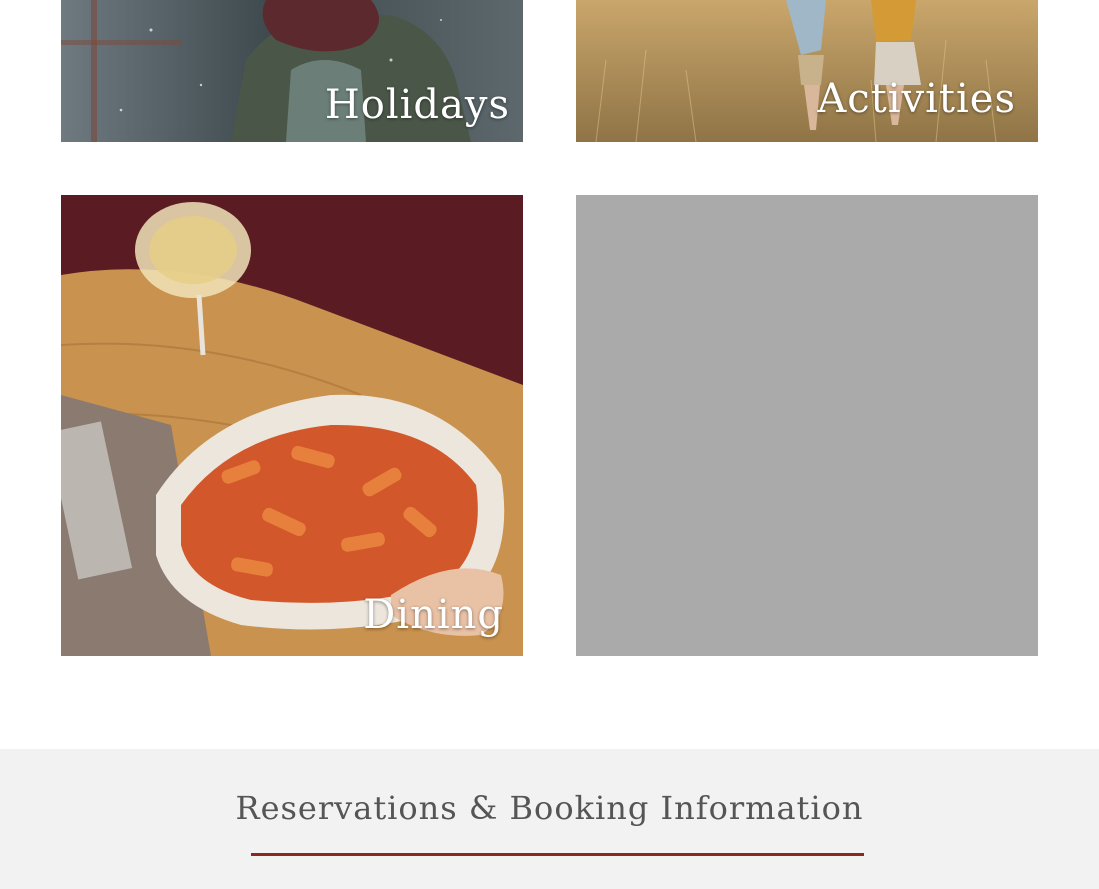  Describe the element at coordinates (417, 105) in the screenshot. I see `holidays-label: Holidays` at that location.